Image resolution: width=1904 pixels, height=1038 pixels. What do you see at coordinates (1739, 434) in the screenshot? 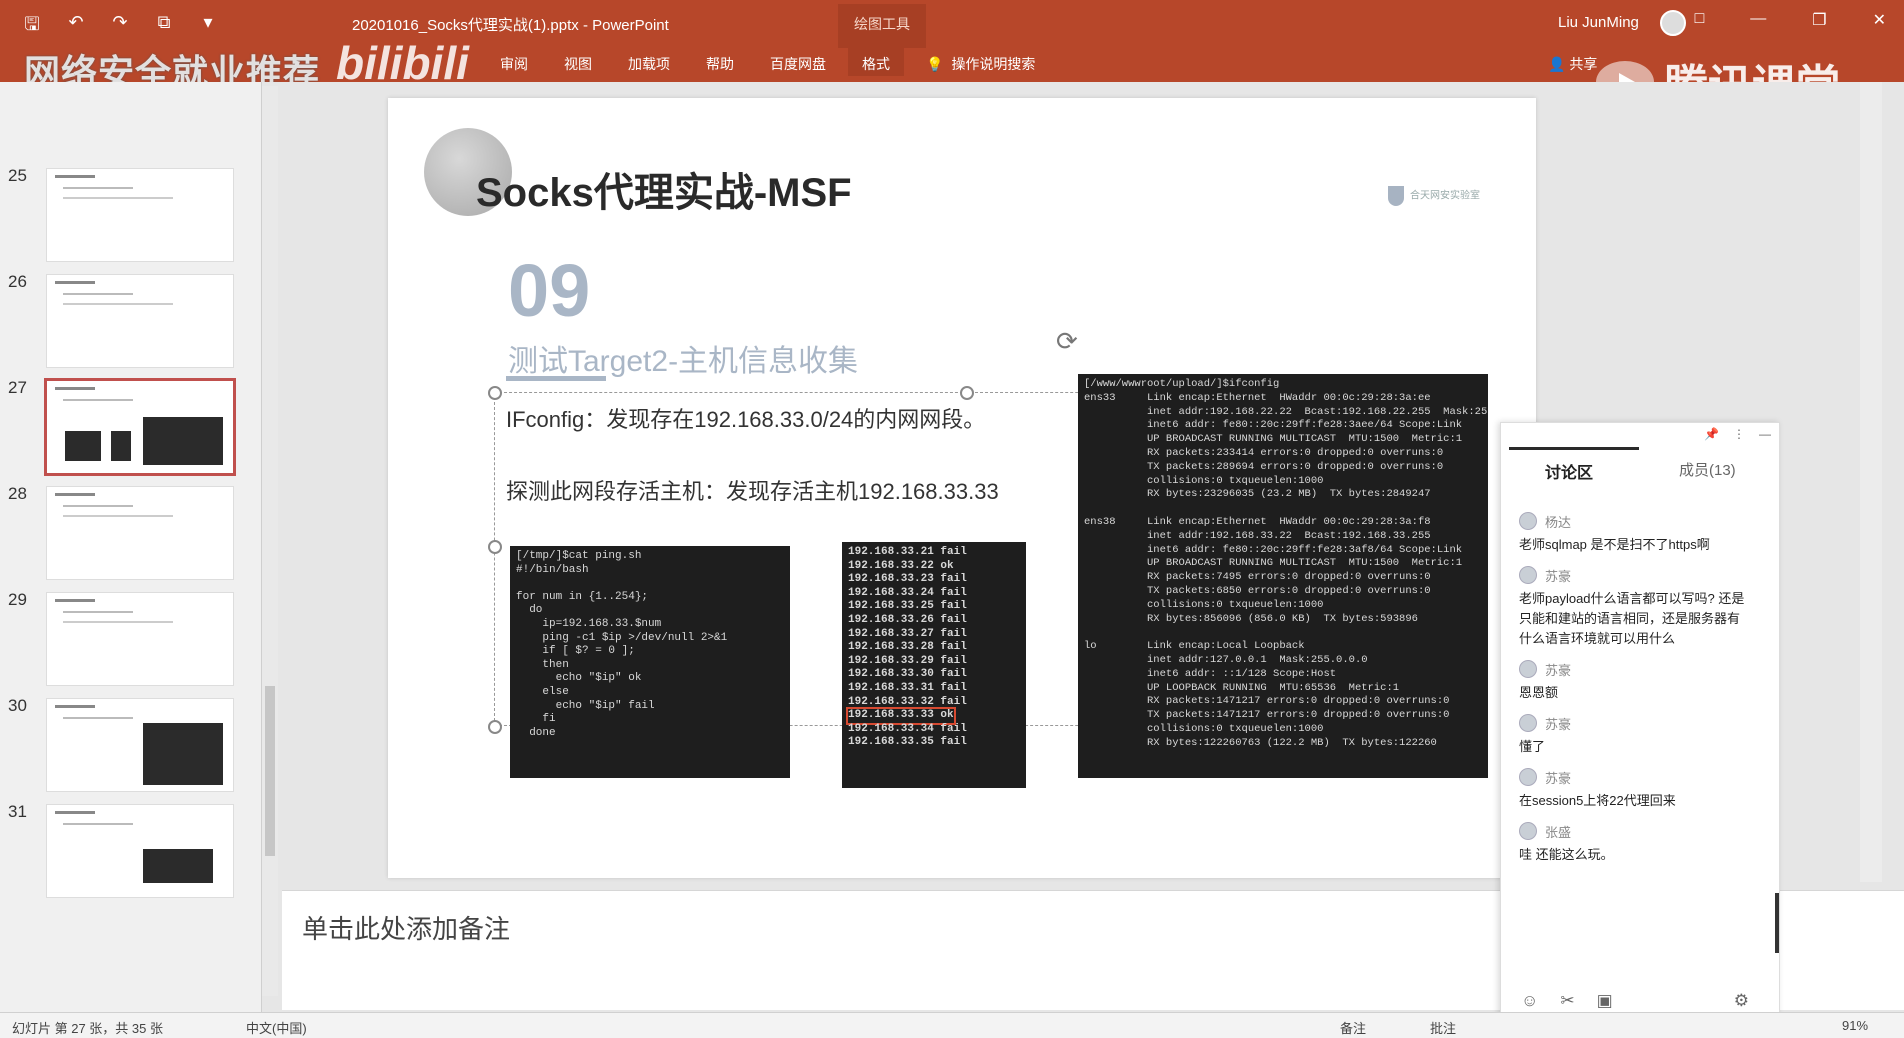
I see `more-icon: ⋮` at bounding box center [1739, 434].